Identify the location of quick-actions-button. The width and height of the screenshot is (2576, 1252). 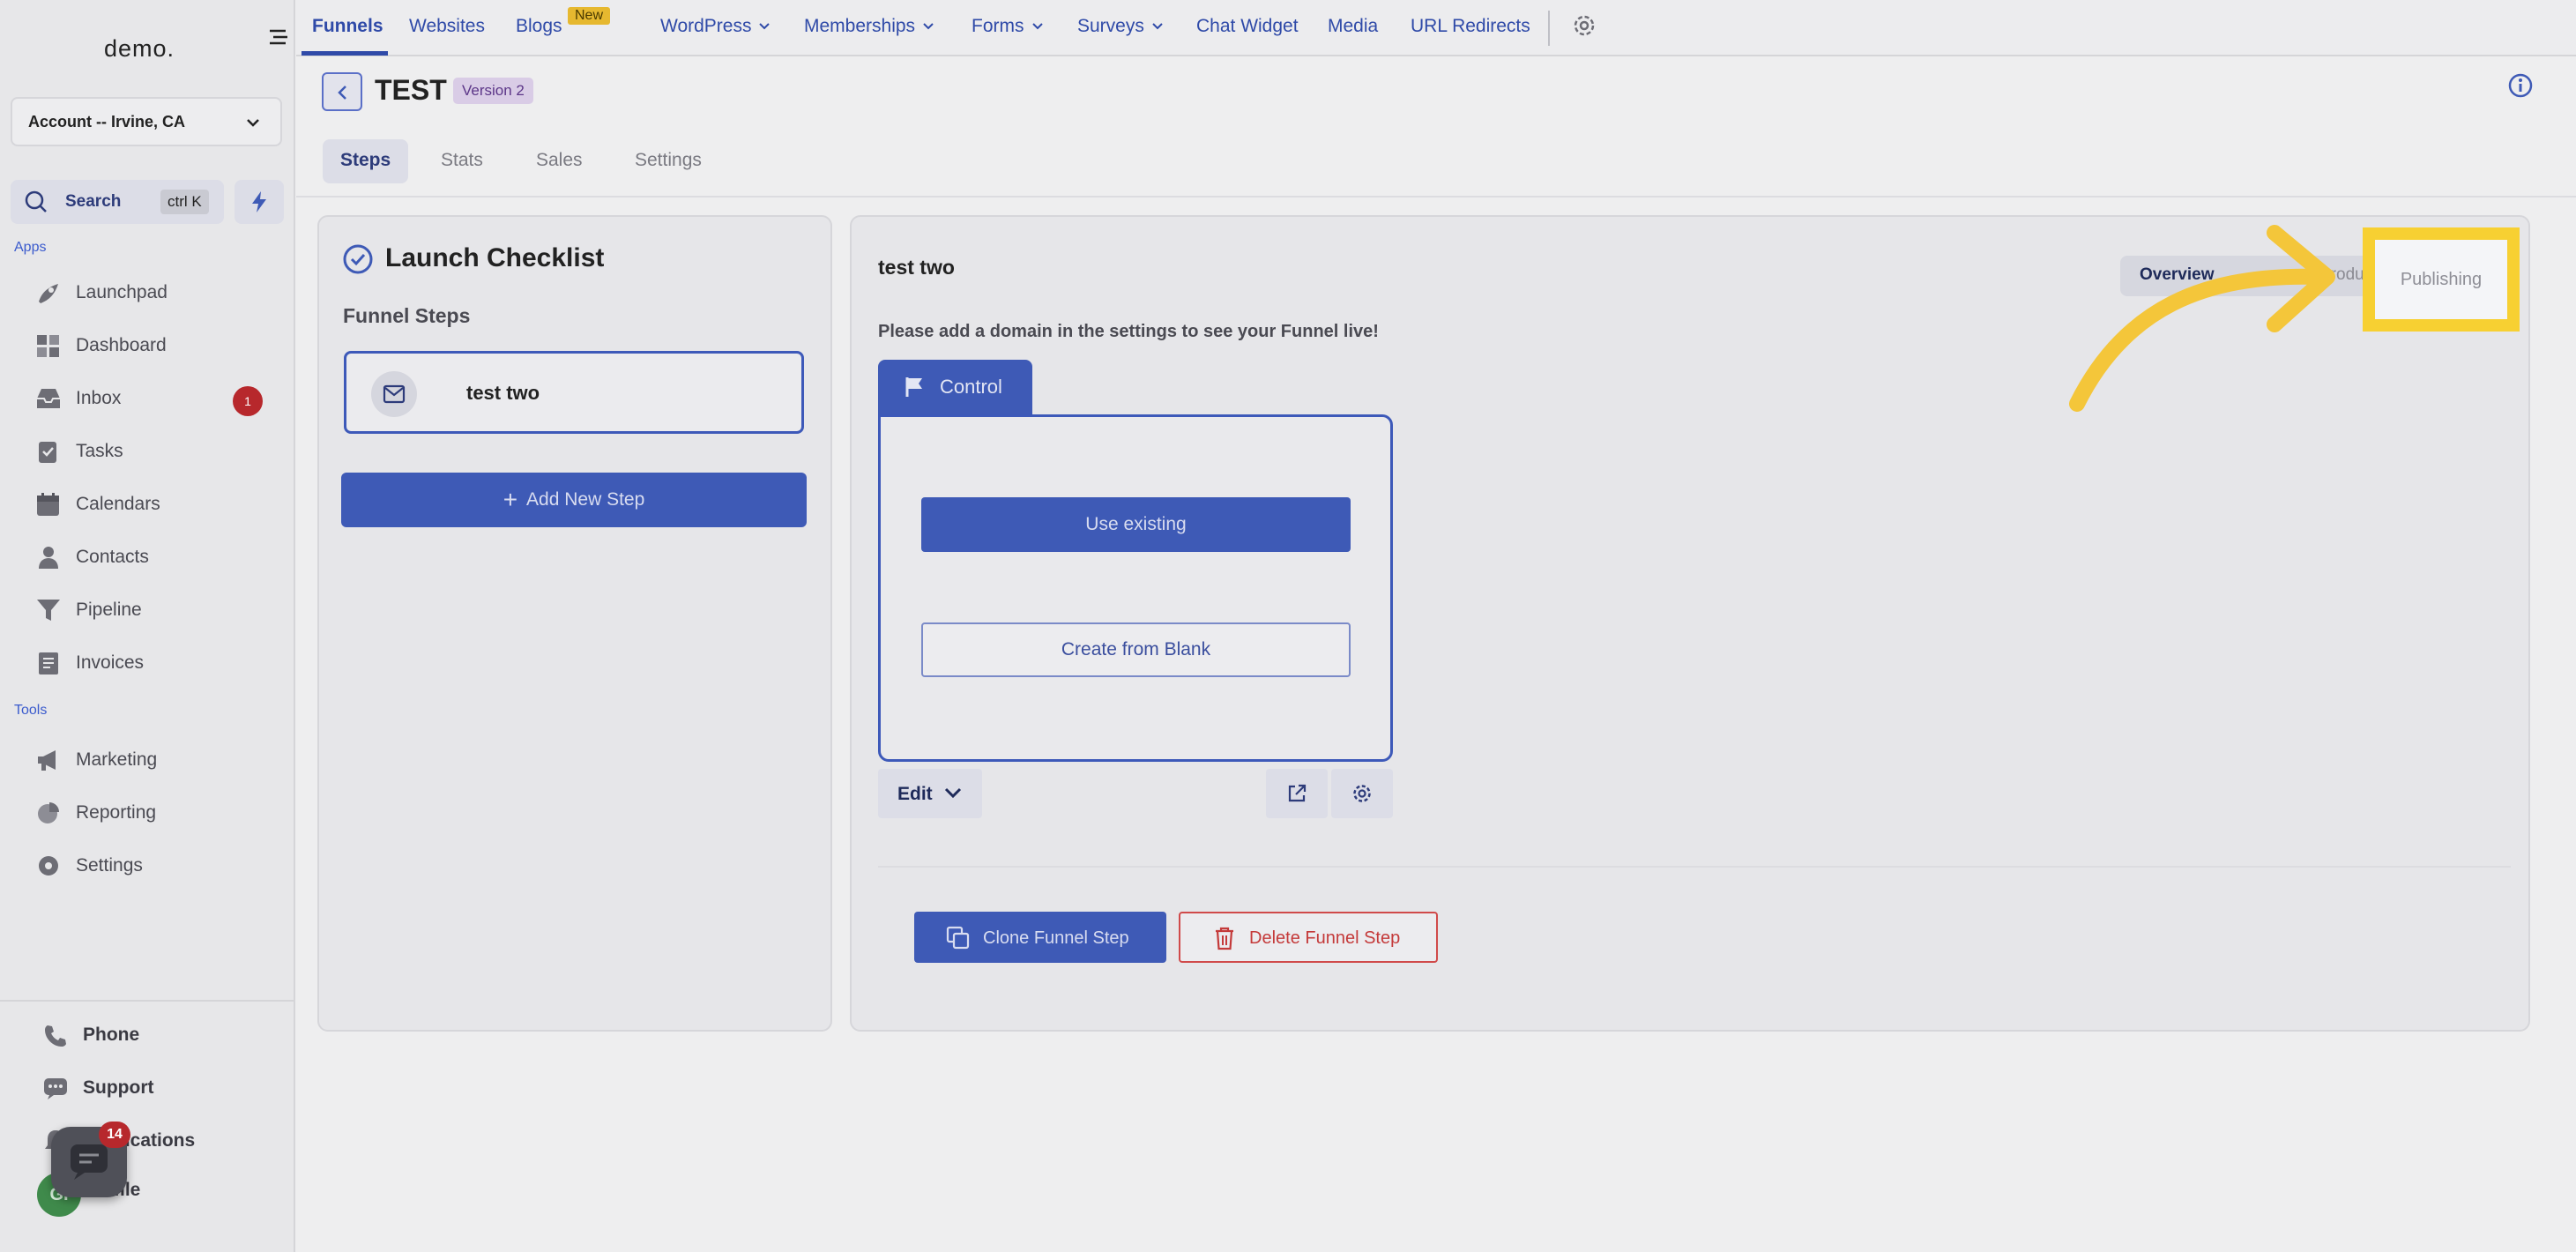
(259, 202).